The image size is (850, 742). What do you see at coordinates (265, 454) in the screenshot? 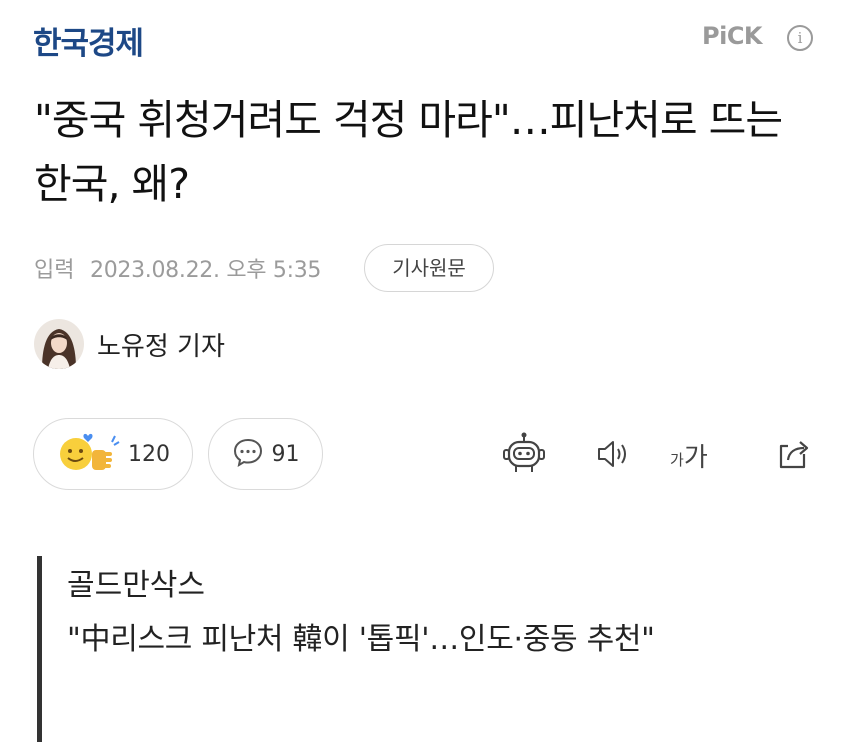
I see `comment-button: 91` at bounding box center [265, 454].